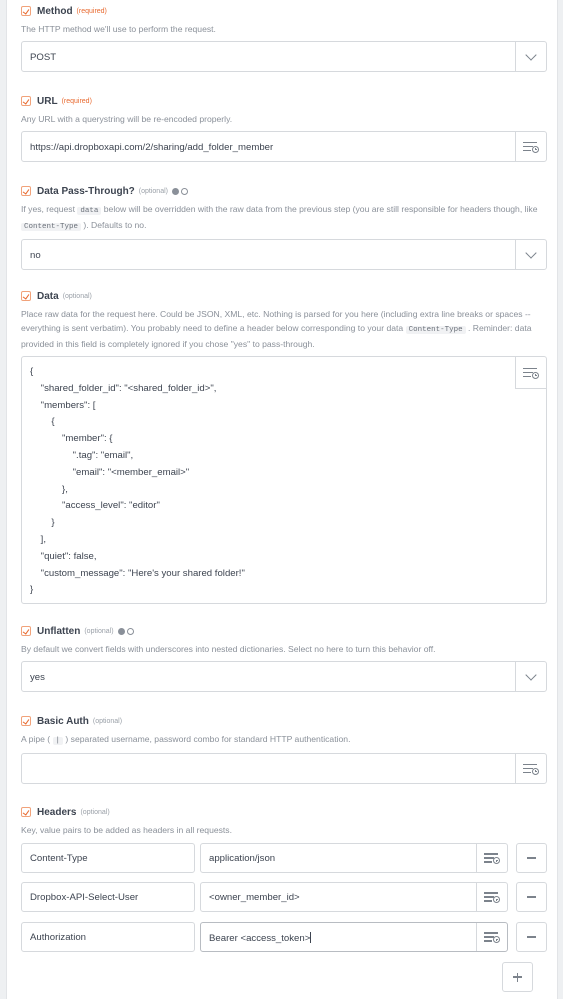  Describe the element at coordinates (48, 296) in the screenshot. I see `data-label: Data` at that location.